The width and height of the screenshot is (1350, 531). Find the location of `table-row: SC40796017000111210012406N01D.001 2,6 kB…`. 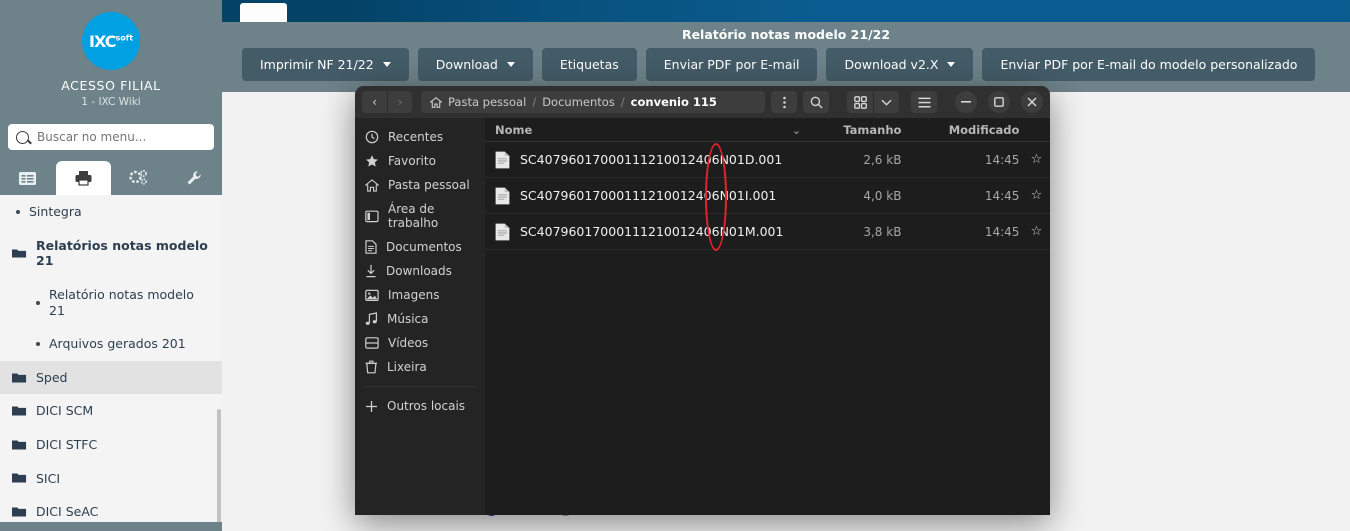

table-row: SC40796017000111210012406N01D.001 2,6 kB… is located at coordinates (767, 160).